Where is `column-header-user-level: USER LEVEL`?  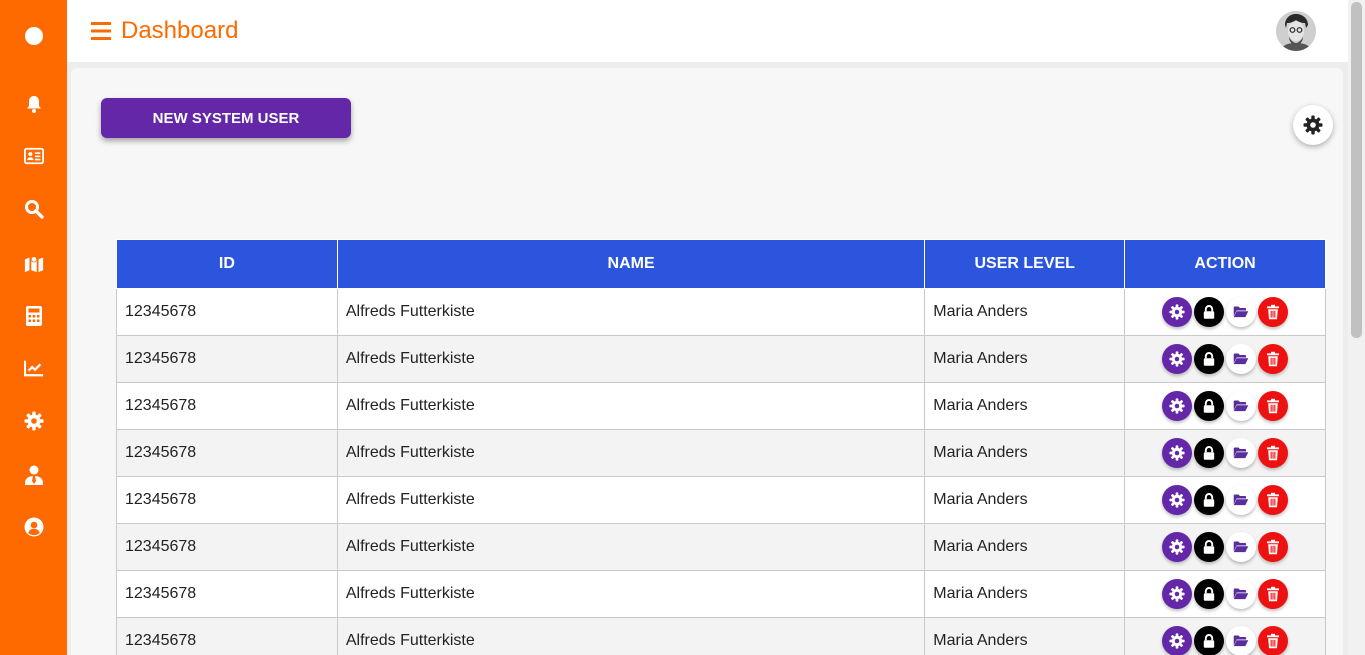
column-header-user-level: USER LEVEL is located at coordinates (1025, 264).